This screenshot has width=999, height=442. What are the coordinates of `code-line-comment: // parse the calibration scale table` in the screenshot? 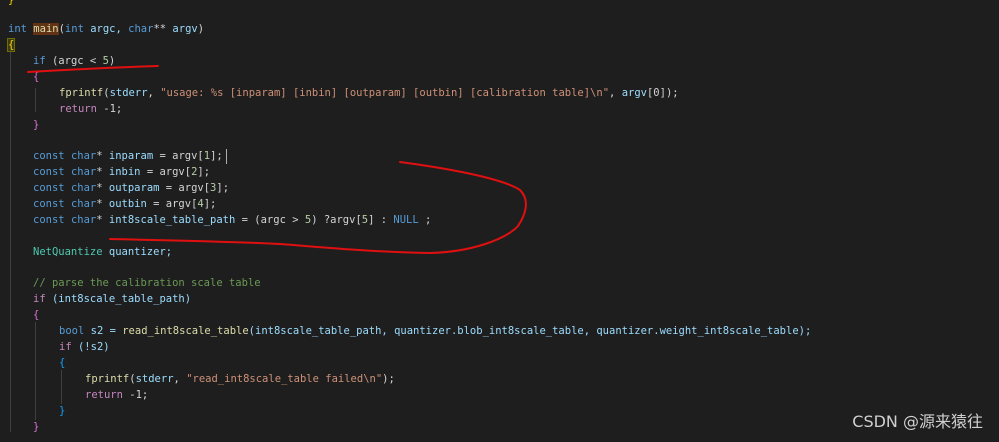 It's located at (147, 283).